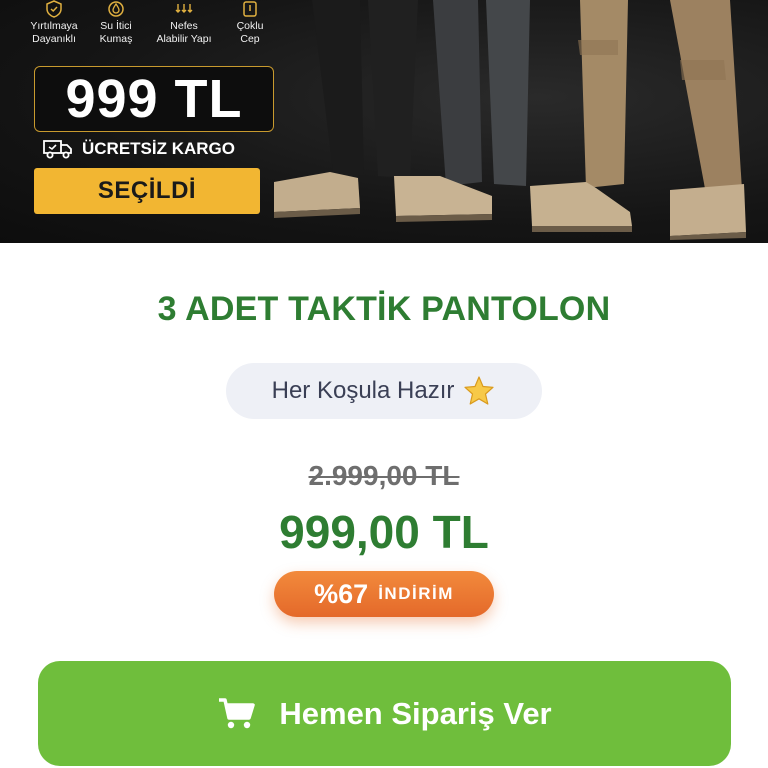 This screenshot has height=768, width=768. I want to click on free-shipping-label: ÜCRETSİZ KARGO, so click(158, 148).